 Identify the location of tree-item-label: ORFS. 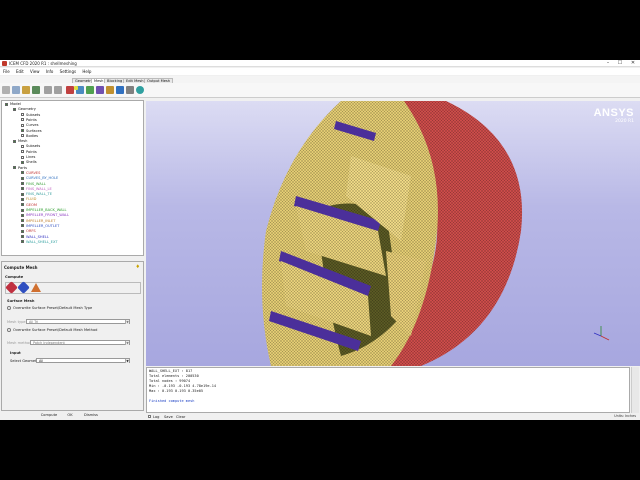
(31, 231).